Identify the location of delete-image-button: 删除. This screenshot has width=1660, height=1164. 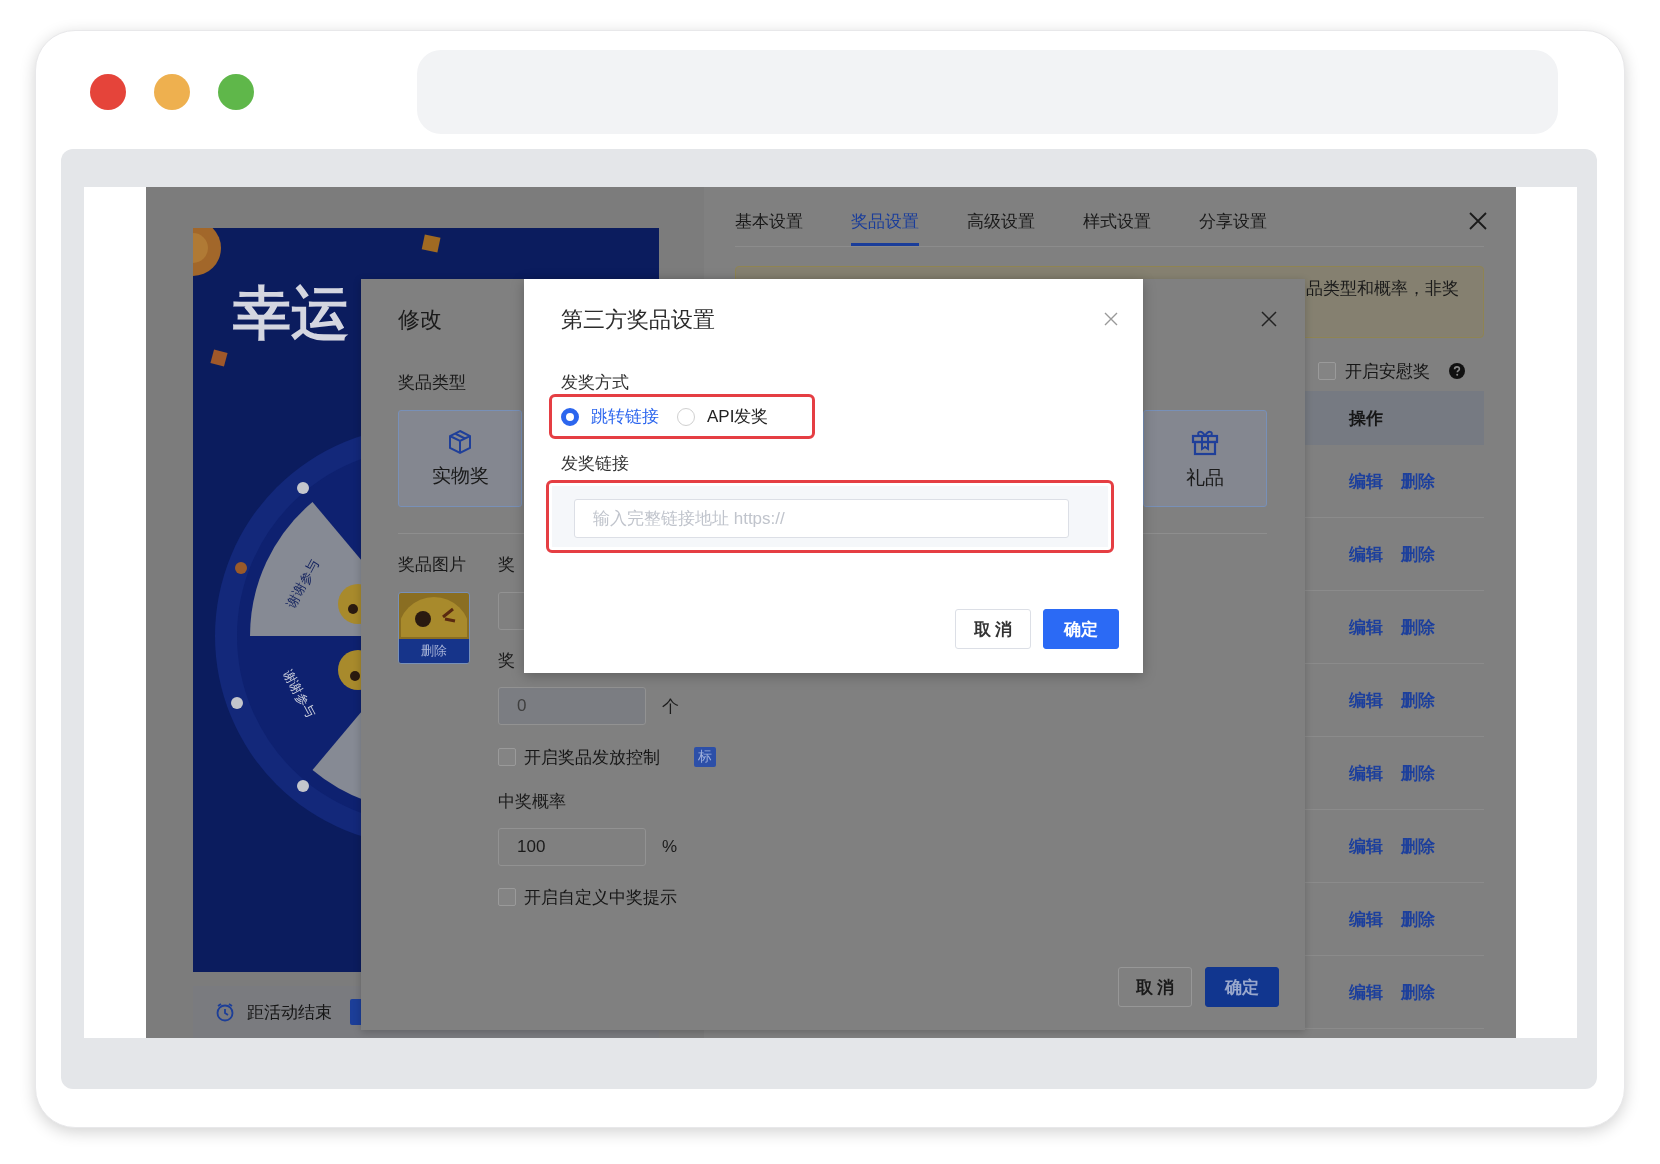
(434, 651).